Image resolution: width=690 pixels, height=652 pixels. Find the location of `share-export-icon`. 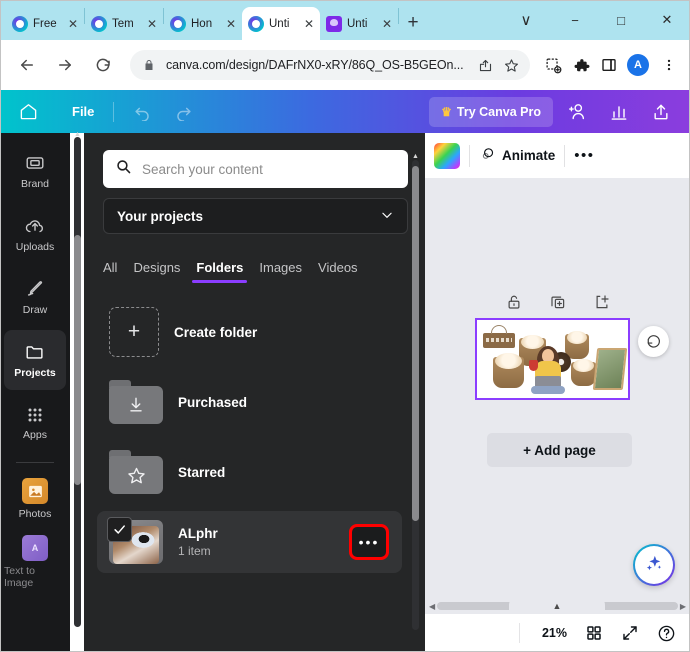

share-export-icon is located at coordinates (661, 112).